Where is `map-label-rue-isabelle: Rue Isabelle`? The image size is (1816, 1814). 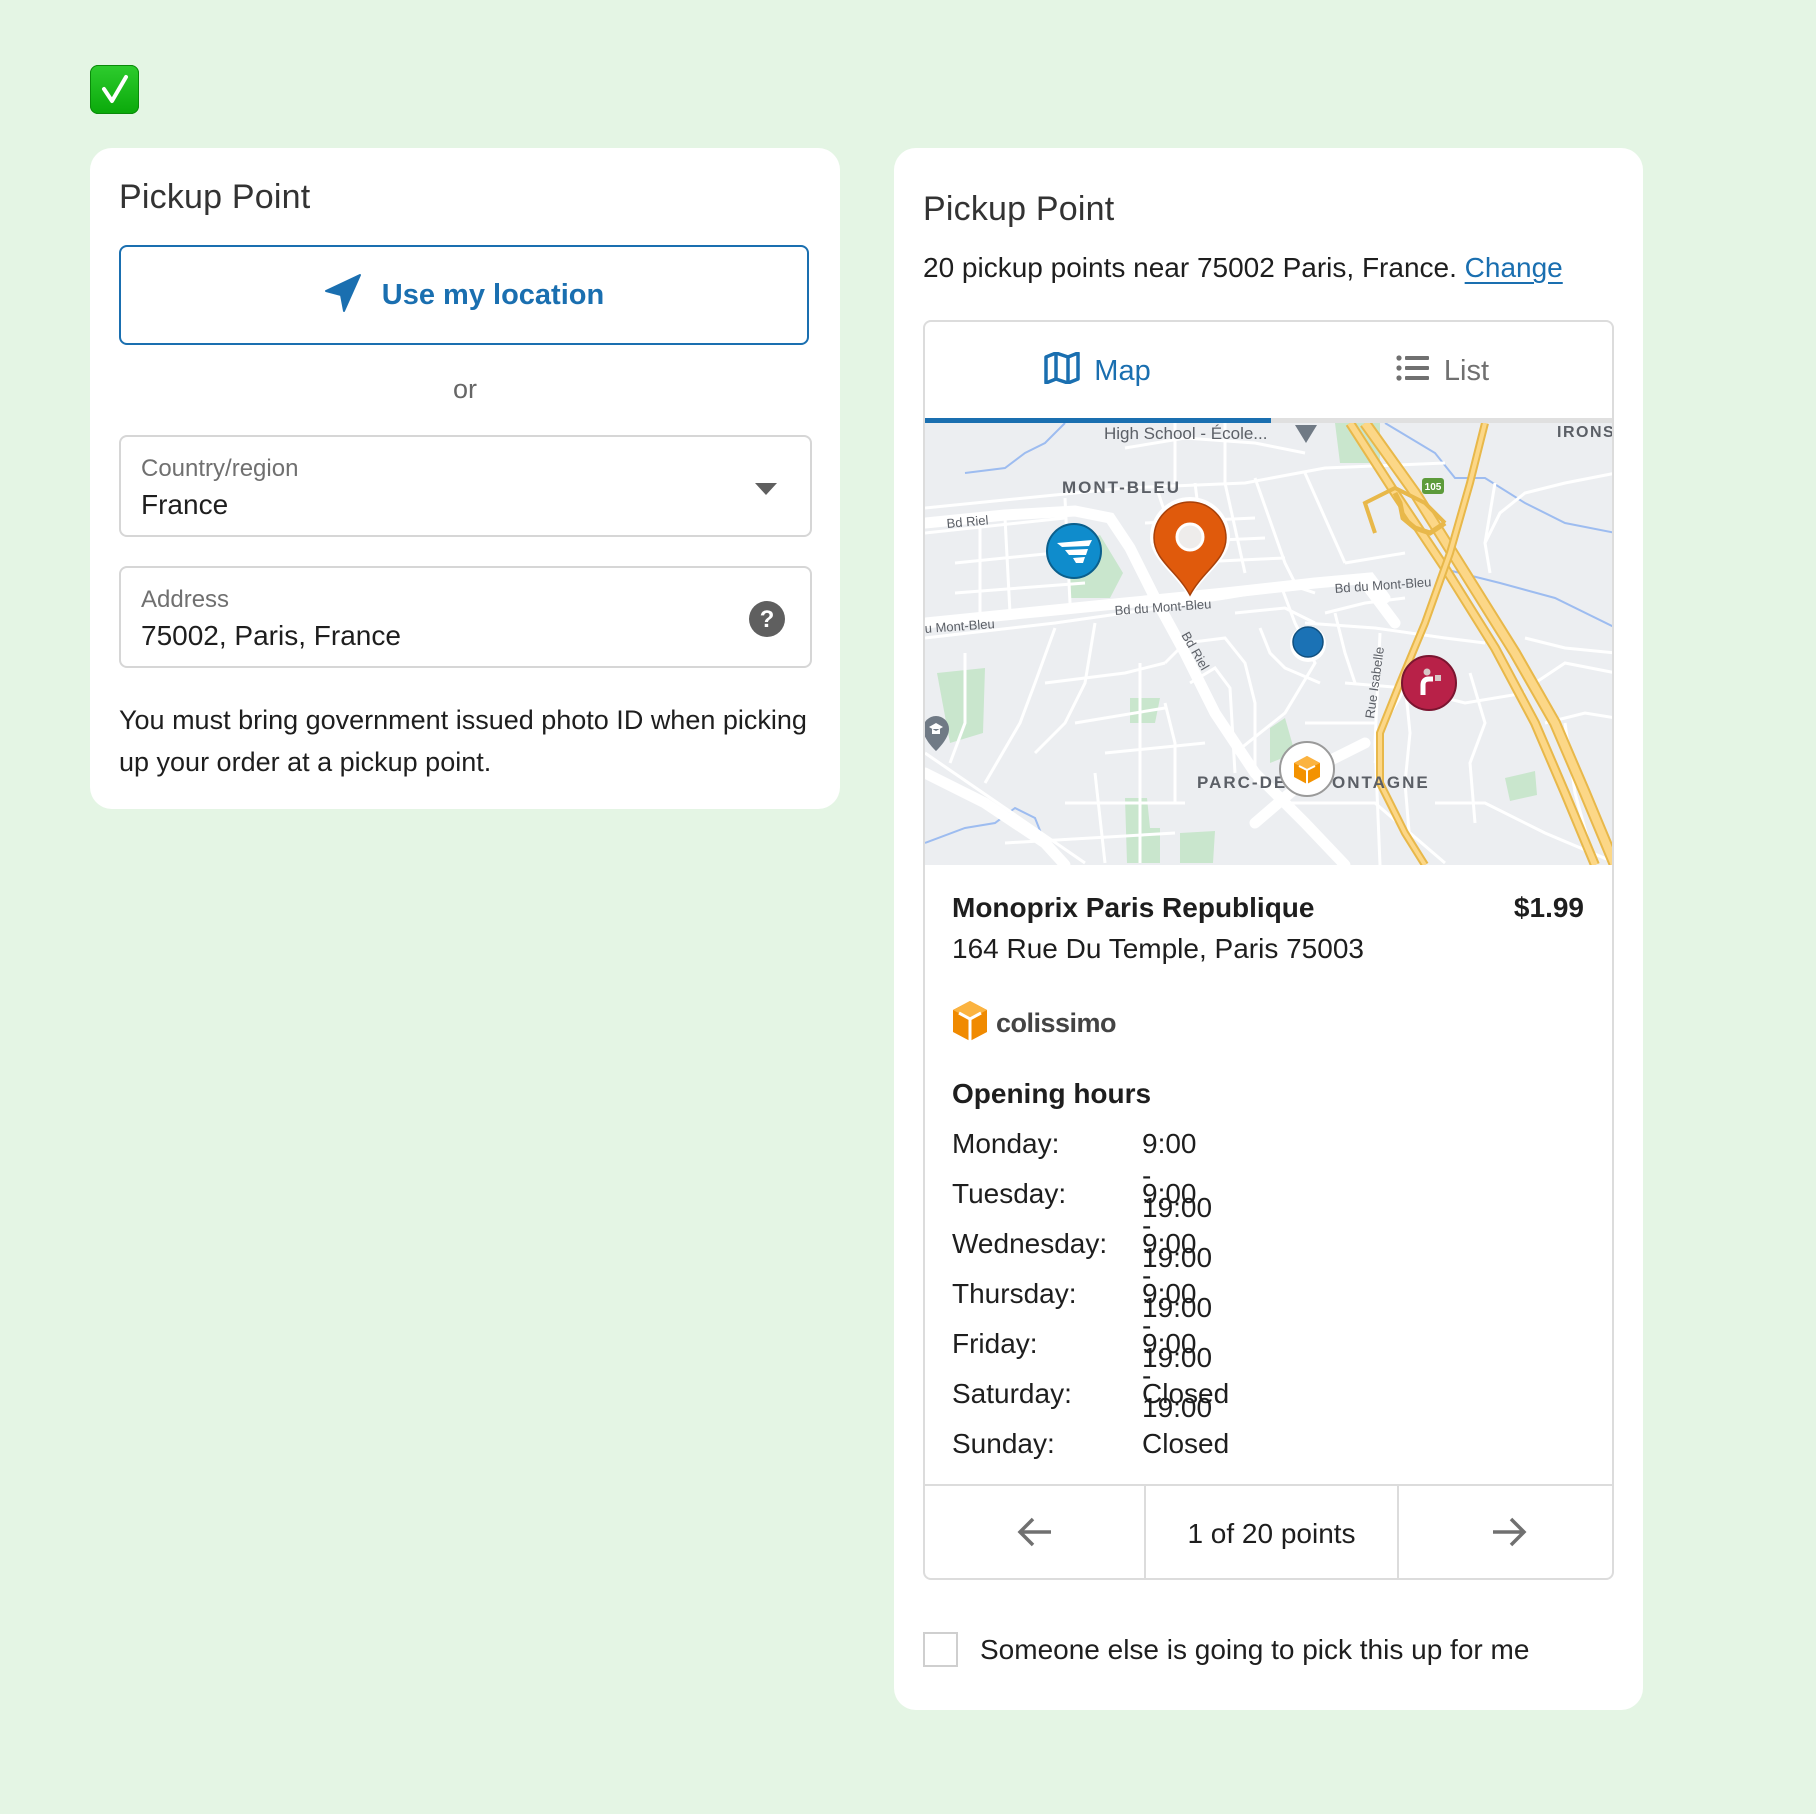 map-label-rue-isabelle: Rue Isabelle is located at coordinates (1374, 683).